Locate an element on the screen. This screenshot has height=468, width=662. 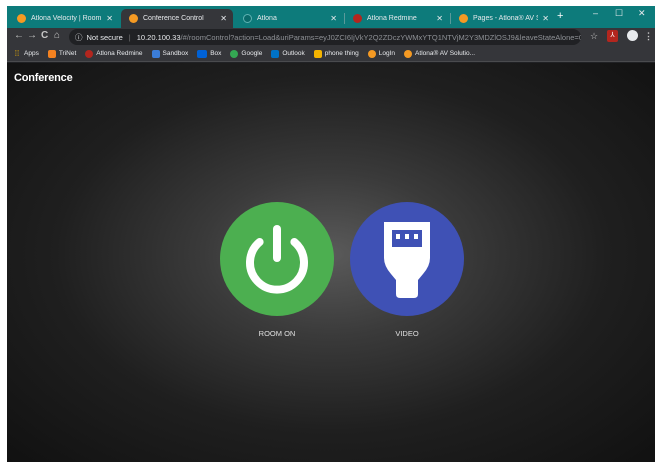
tab-conference-control: Conference Control ✕ is located at coordinates (177, 18).